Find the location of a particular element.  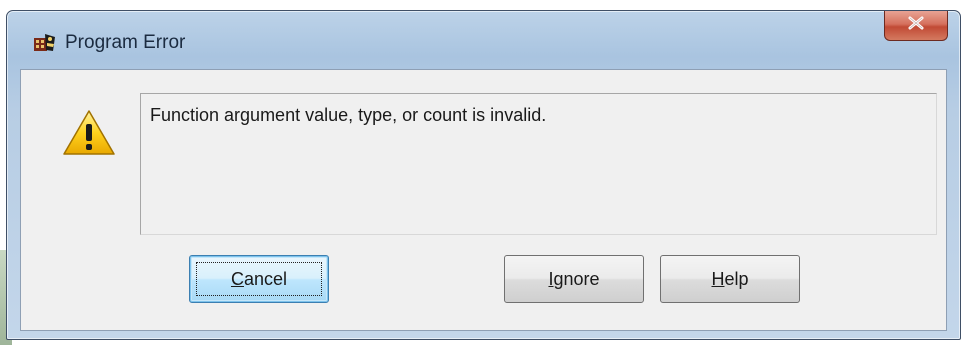

help-button-label: Help is located at coordinates (730, 278).